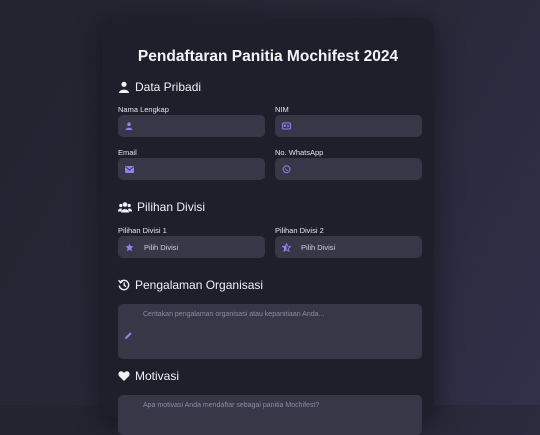 This screenshot has width=540, height=435. Describe the element at coordinates (191, 126) in the screenshot. I see `name-field` at that location.